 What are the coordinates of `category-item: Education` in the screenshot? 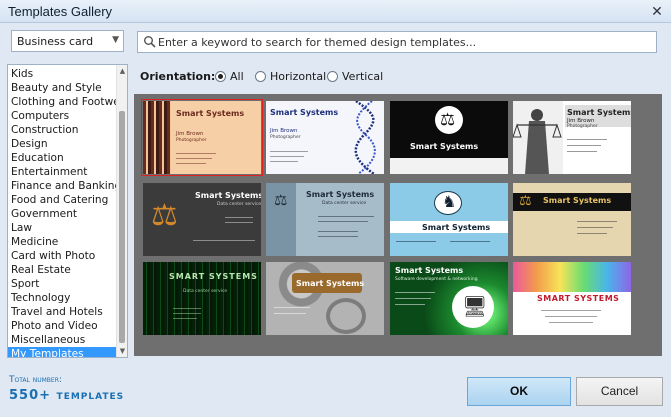 It's located at (62, 158).